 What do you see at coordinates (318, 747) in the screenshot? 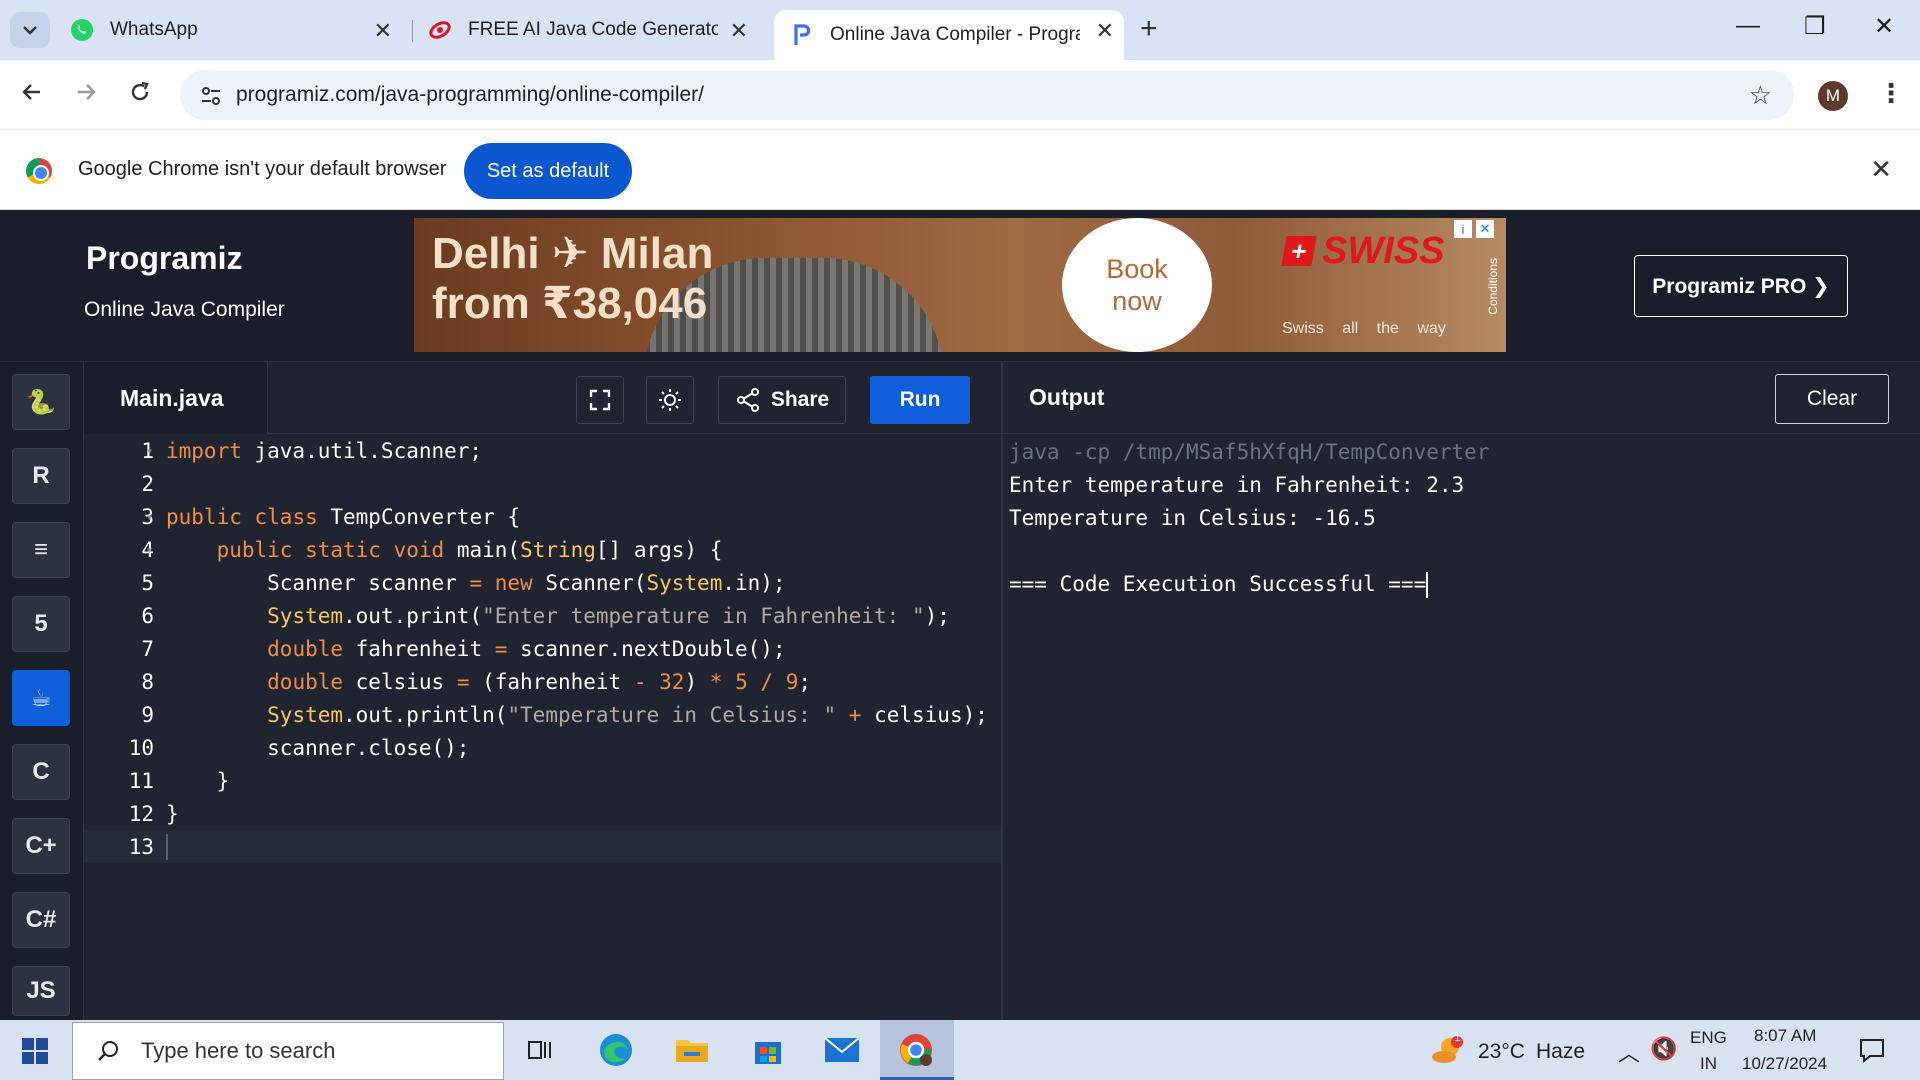
I see `code-text: scanner.close();` at bounding box center [318, 747].